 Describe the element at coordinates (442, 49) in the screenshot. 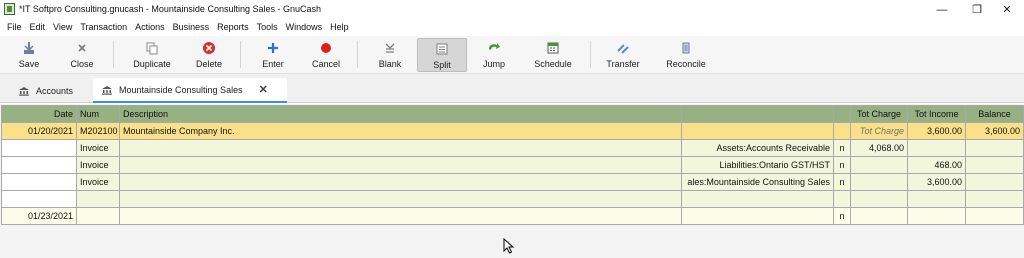

I see `split-icon` at that location.